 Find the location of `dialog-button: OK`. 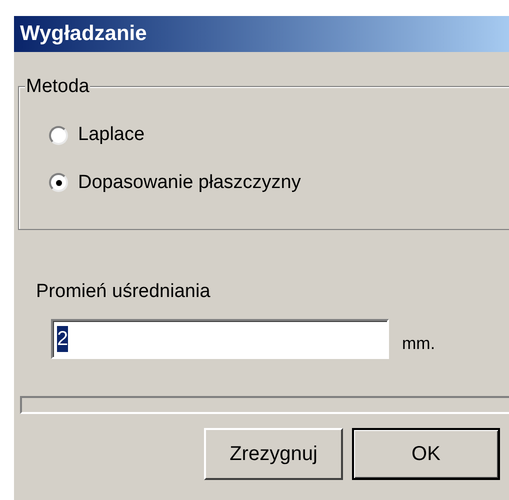

dialog-button: OK is located at coordinates (426, 454).